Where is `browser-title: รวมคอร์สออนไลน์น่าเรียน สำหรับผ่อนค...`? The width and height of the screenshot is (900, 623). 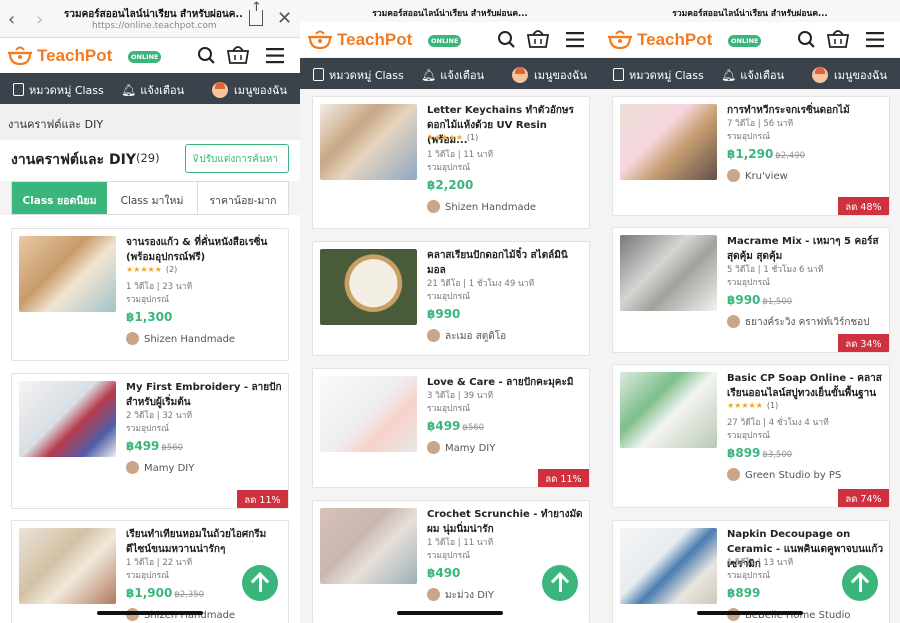
browser-title: รวมคอร์สออนไลน์น่าเรียน สำหรับผ่อนค... is located at coordinates (153, 14).